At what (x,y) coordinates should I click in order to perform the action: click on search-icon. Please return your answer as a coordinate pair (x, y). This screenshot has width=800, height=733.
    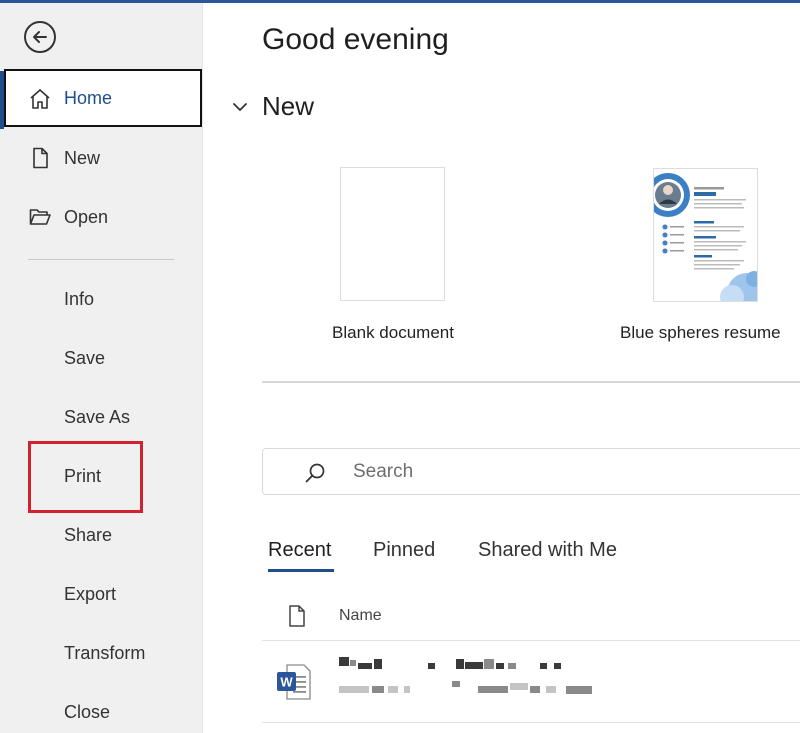
    Looking at the image, I should click on (315, 473).